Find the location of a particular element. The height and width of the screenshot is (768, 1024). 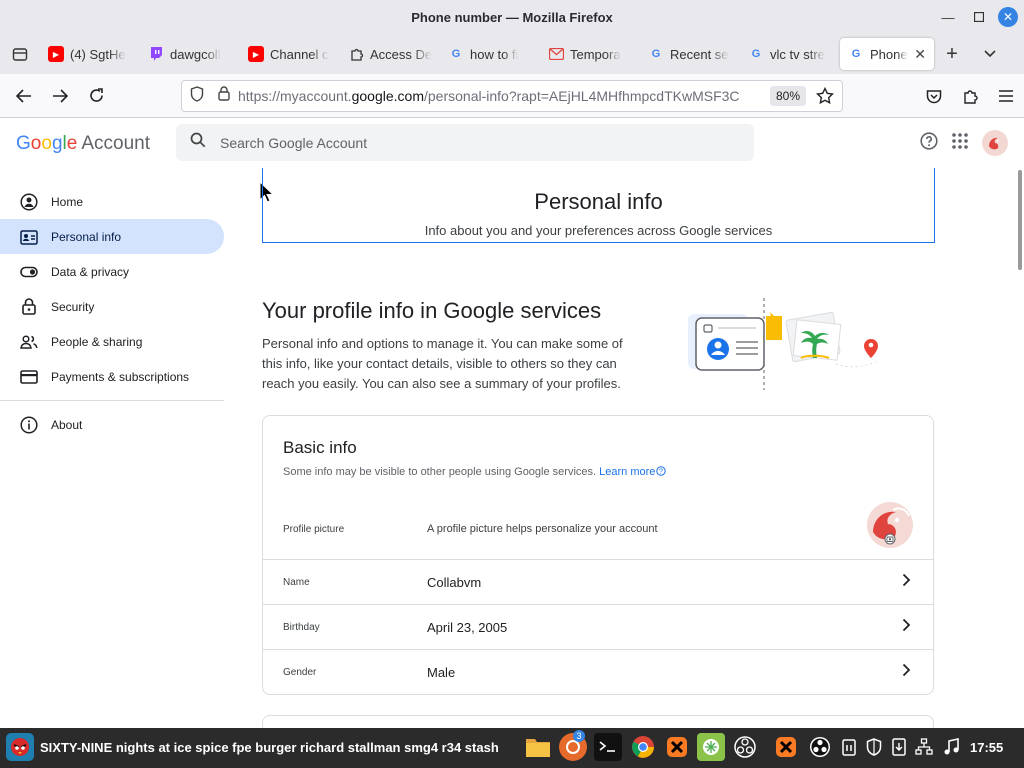

tab-google-3: G vlc tv stre is located at coordinates (790, 54).